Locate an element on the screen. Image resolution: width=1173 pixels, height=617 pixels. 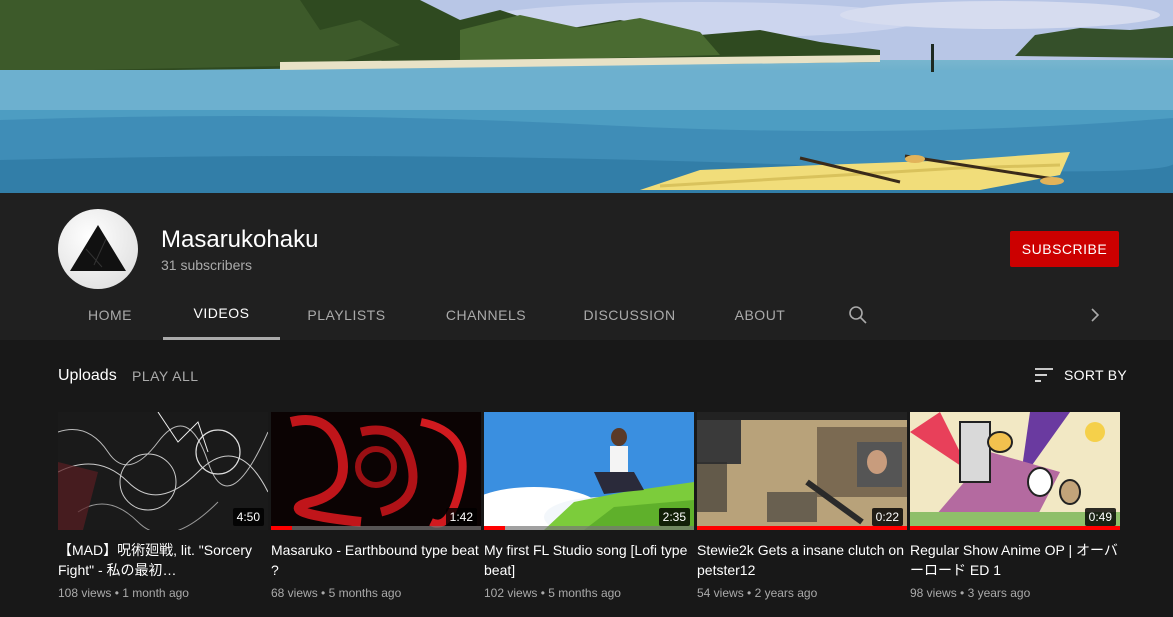
tab-playlists: PLAYLISTS is located at coordinates (346, 314).